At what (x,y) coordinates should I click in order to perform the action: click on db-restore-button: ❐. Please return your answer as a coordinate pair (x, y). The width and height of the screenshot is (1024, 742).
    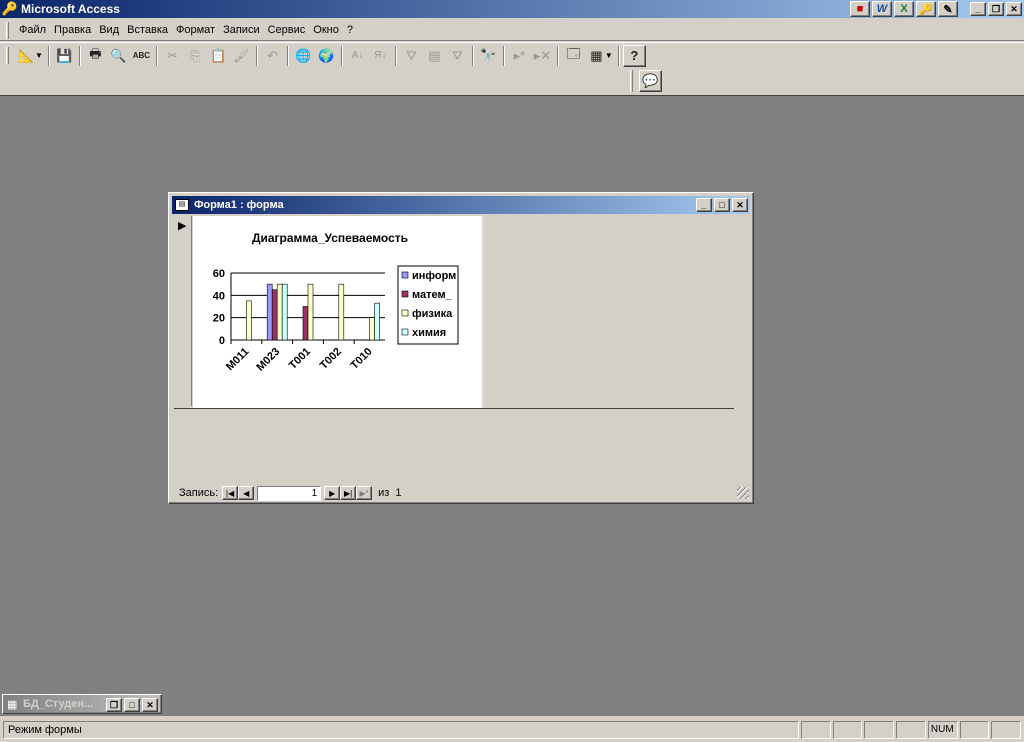
    Looking at the image, I should click on (114, 705).